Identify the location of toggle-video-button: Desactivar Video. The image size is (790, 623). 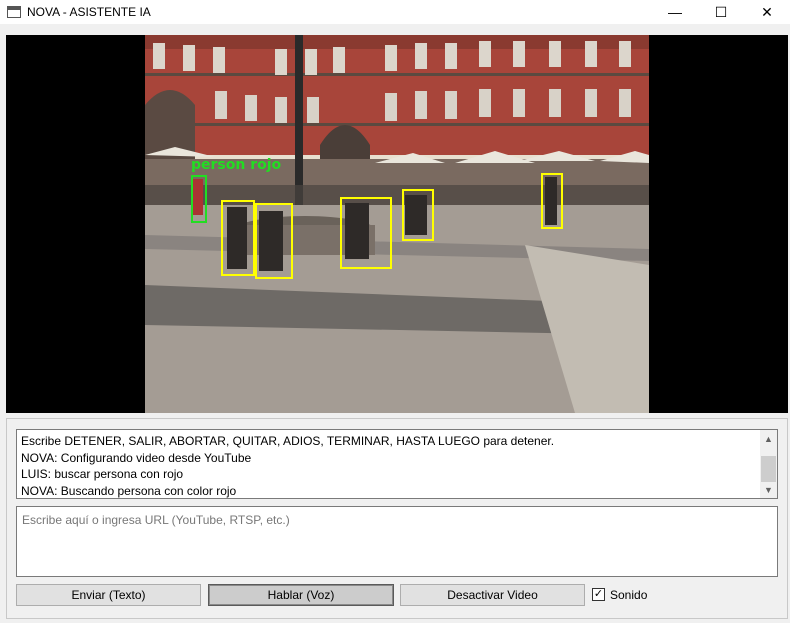
(492, 595).